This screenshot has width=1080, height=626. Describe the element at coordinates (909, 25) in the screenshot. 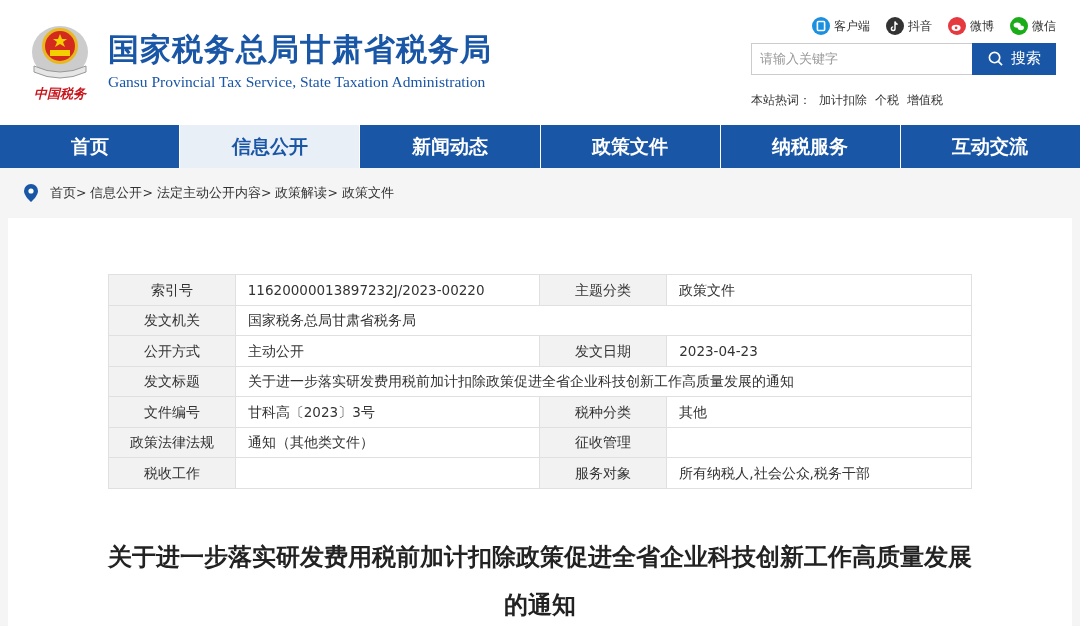

I see `social-link: 抖音` at that location.